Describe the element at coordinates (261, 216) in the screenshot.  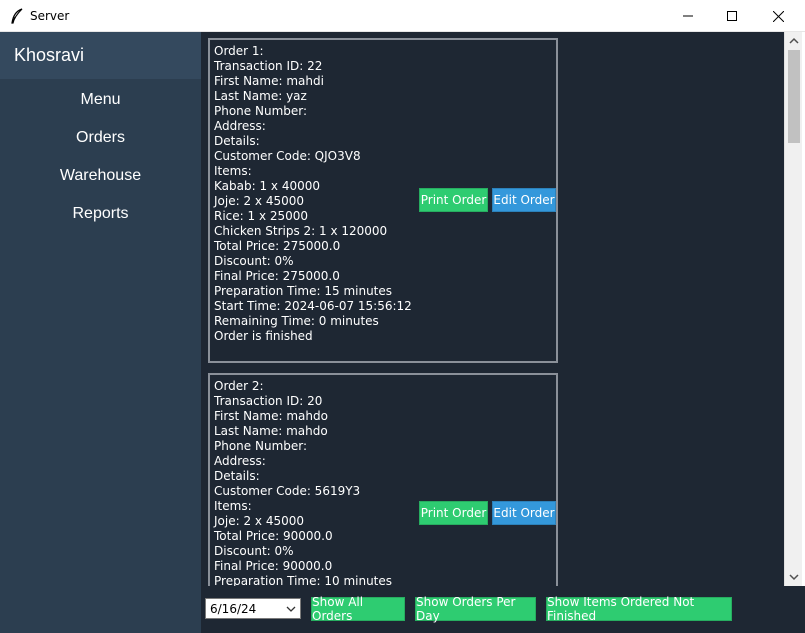
I see `order-line: Rice: 1 x 25000` at that location.